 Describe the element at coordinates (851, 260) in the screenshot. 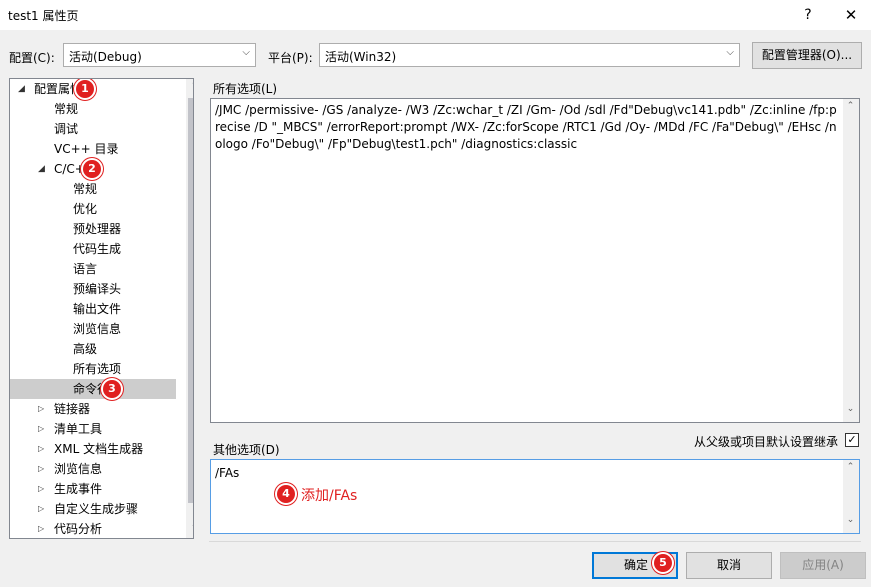

I see `all-options-scrollbar: ⌃ ⌄` at that location.